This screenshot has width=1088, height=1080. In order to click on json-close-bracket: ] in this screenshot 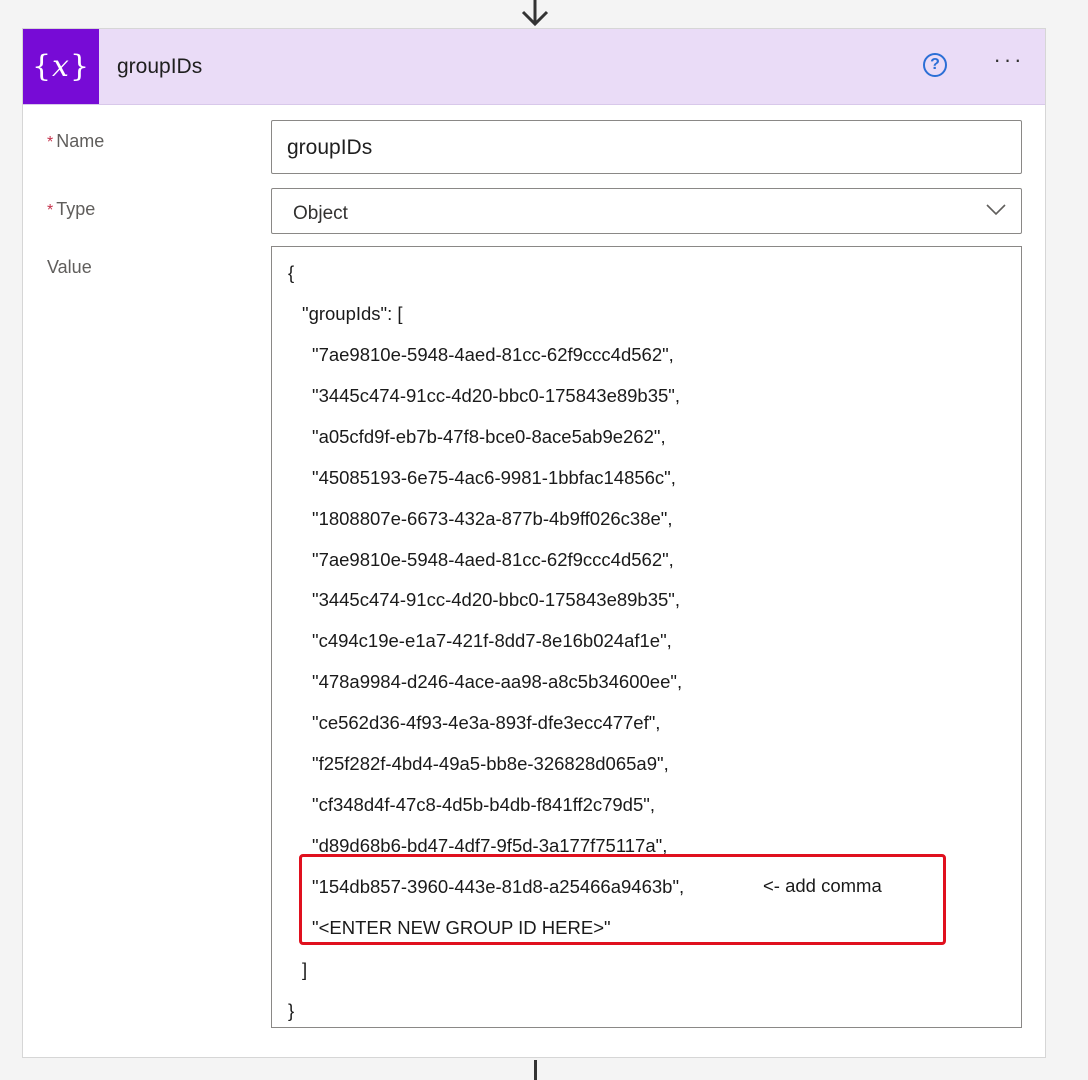, I will do `click(305, 969)`.